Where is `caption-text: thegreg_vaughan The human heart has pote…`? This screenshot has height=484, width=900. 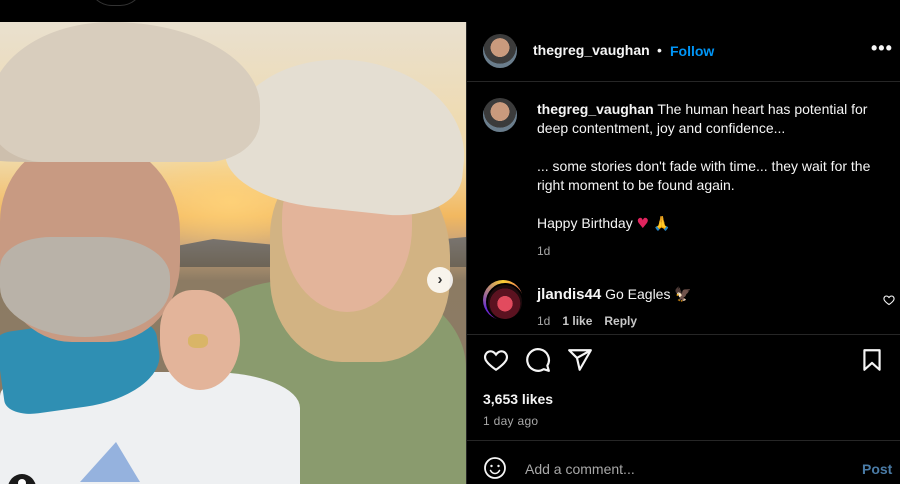
caption-text: thegreg_vaughan The human heart has pote… is located at coordinates (712, 176).